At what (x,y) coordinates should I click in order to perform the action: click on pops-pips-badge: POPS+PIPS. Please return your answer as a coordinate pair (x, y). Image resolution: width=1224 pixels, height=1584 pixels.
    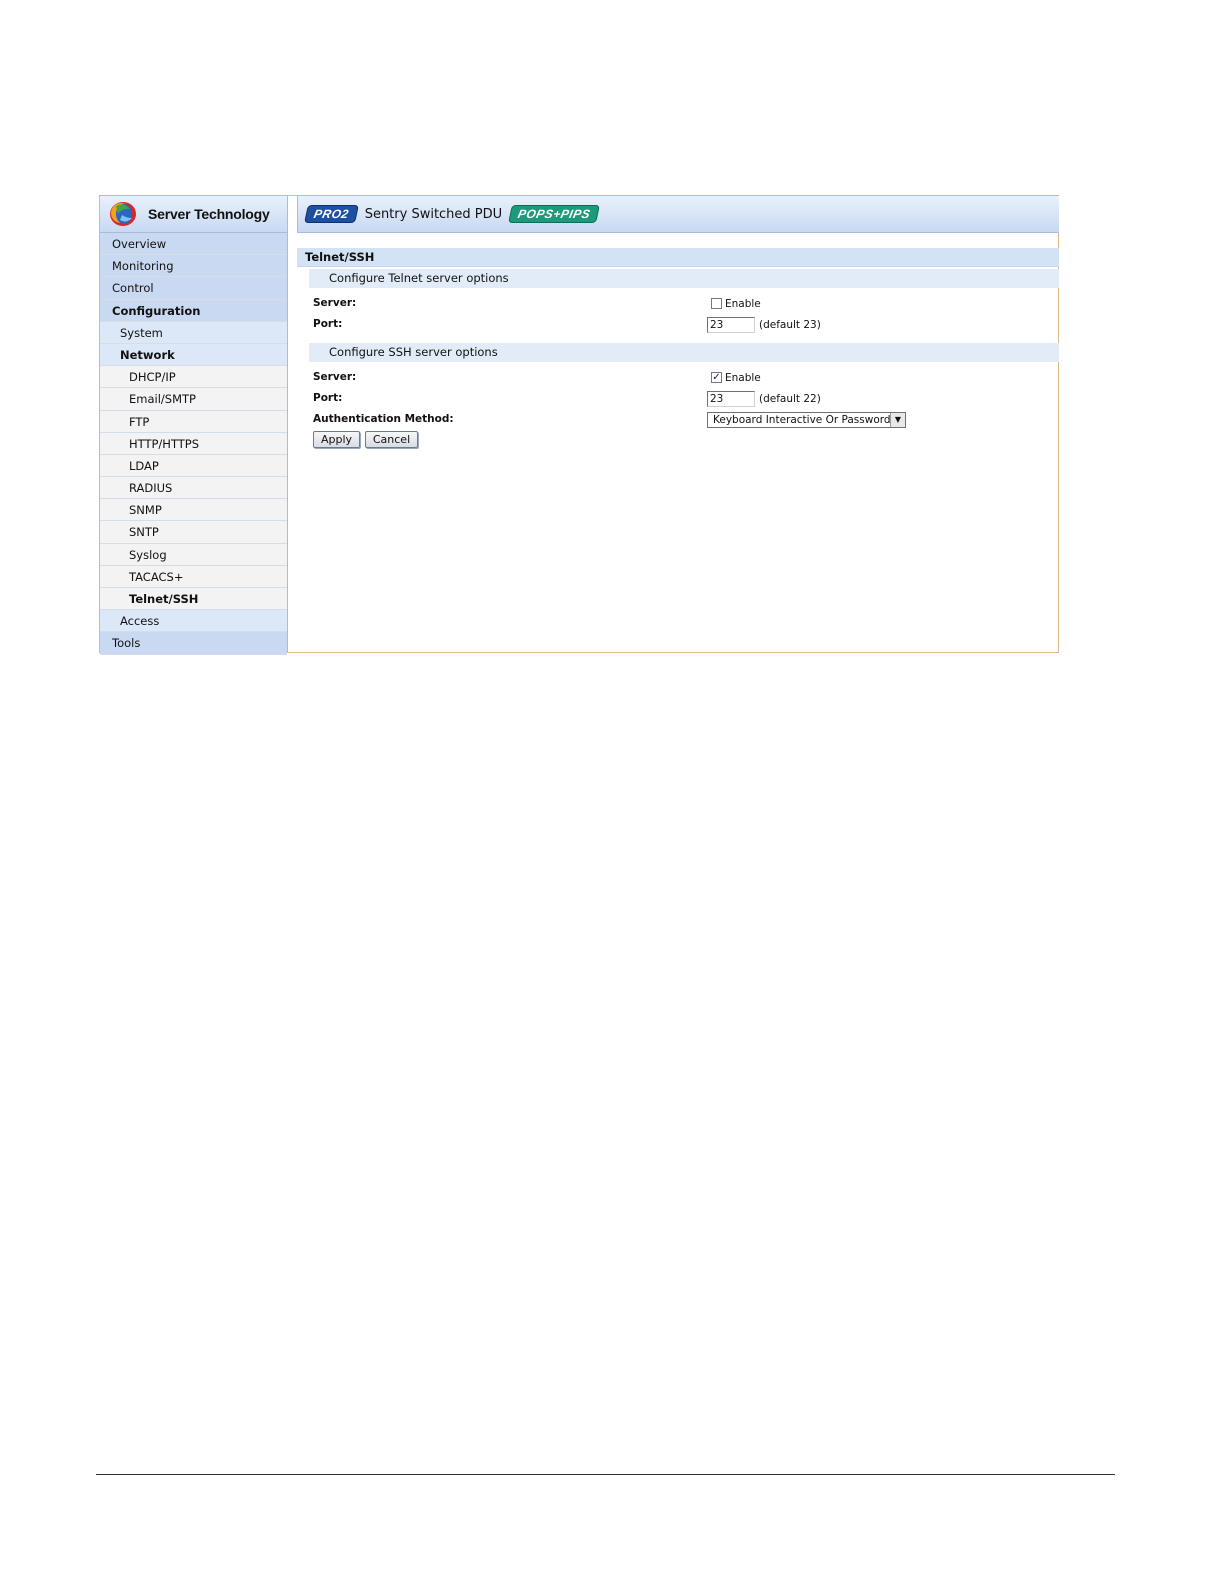
    Looking at the image, I should click on (554, 214).